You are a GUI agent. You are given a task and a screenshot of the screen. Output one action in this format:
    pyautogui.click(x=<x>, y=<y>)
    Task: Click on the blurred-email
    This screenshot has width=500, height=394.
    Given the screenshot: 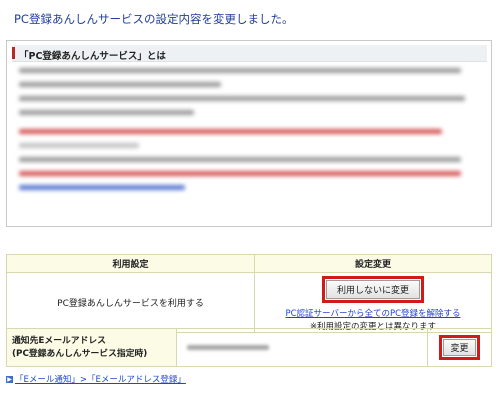 What is the action you would take?
    pyautogui.click(x=228, y=347)
    